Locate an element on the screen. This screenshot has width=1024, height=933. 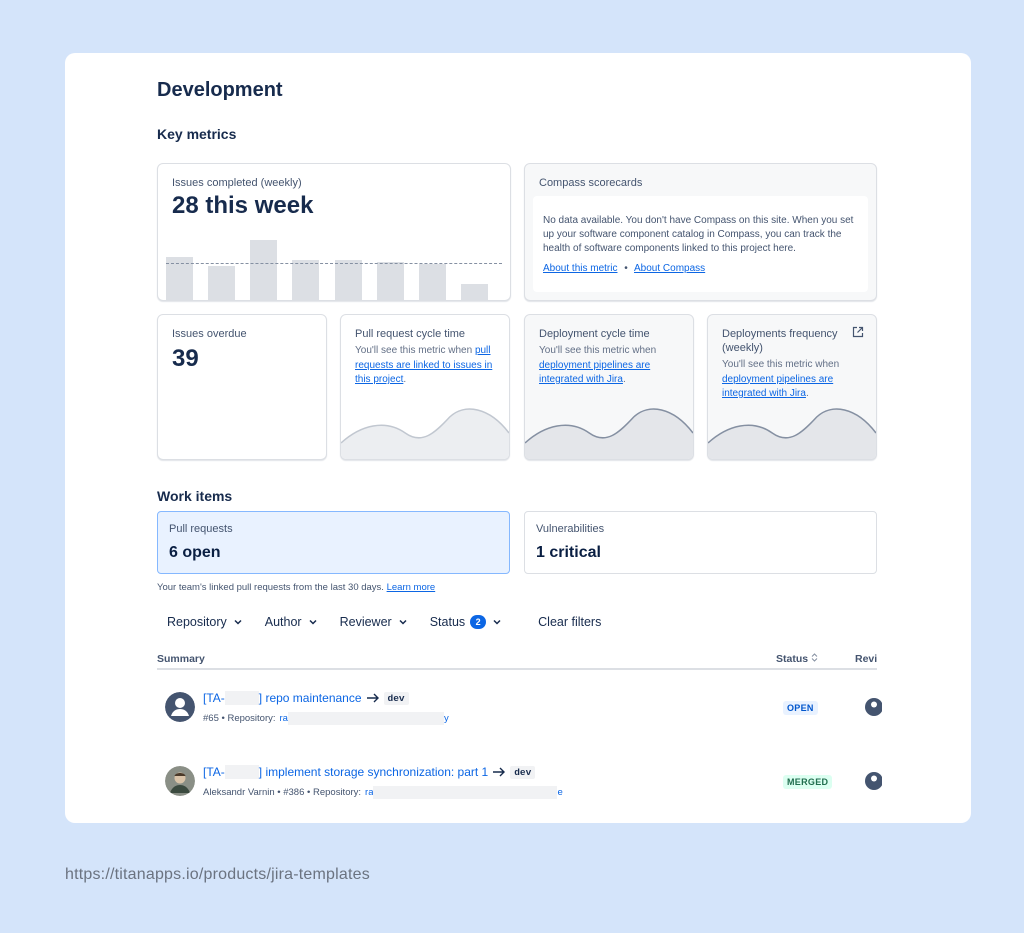
repository-filter: Repository is located at coordinates (205, 622).